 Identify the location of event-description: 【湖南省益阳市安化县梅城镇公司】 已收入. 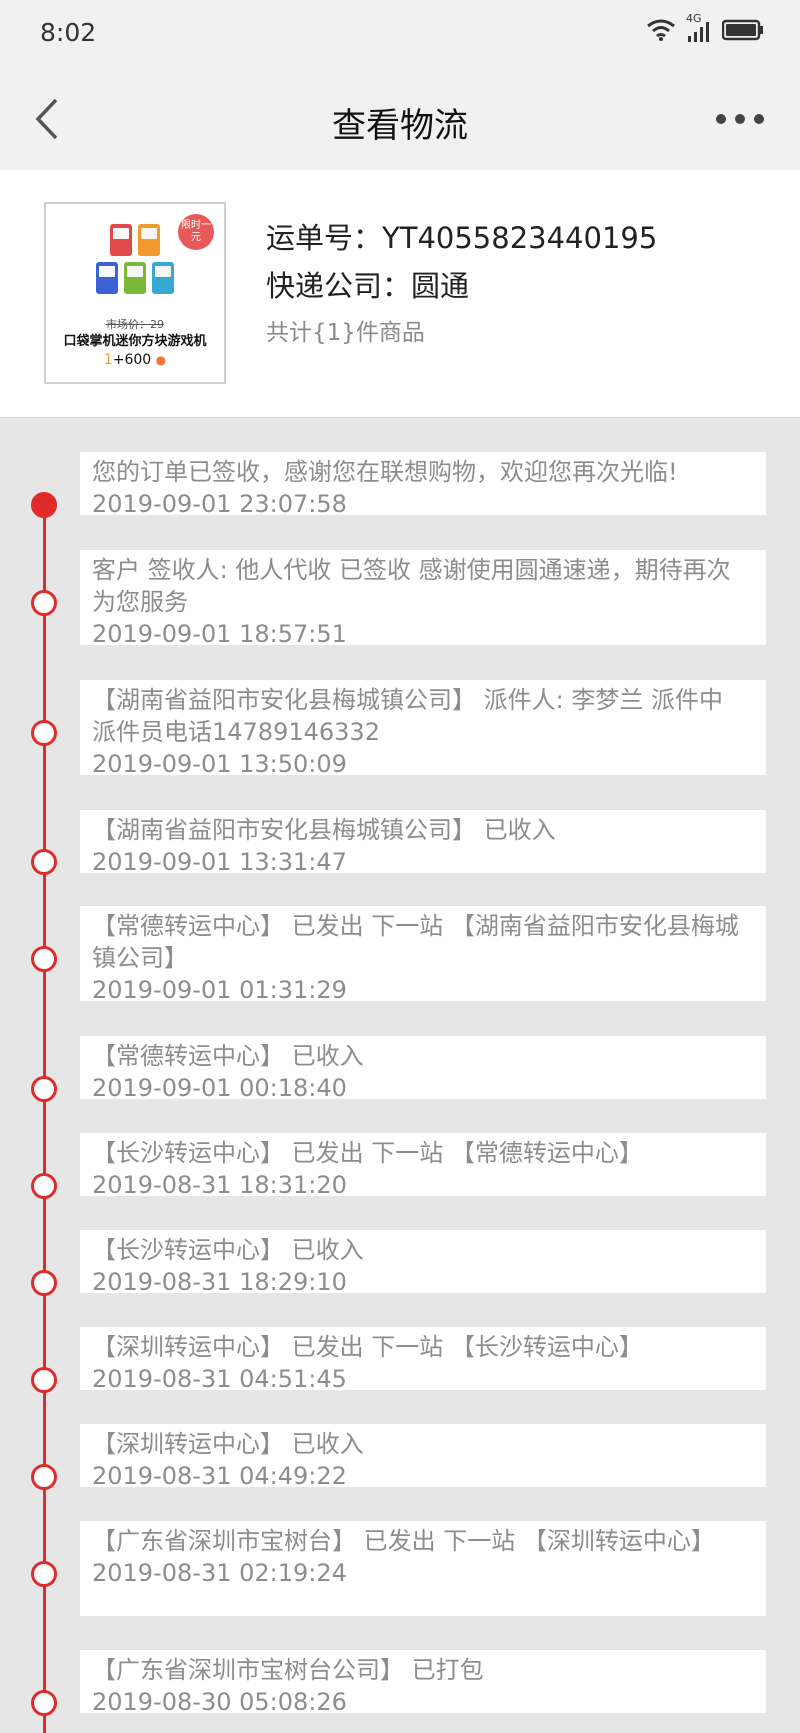
(324, 830).